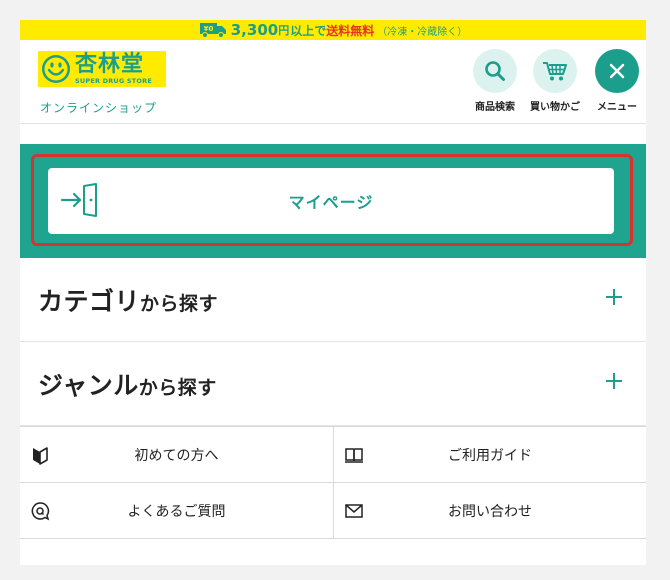  Describe the element at coordinates (113, 81) in the screenshot. I see `logo-subtitle: SUPER DRUG STORE` at that location.